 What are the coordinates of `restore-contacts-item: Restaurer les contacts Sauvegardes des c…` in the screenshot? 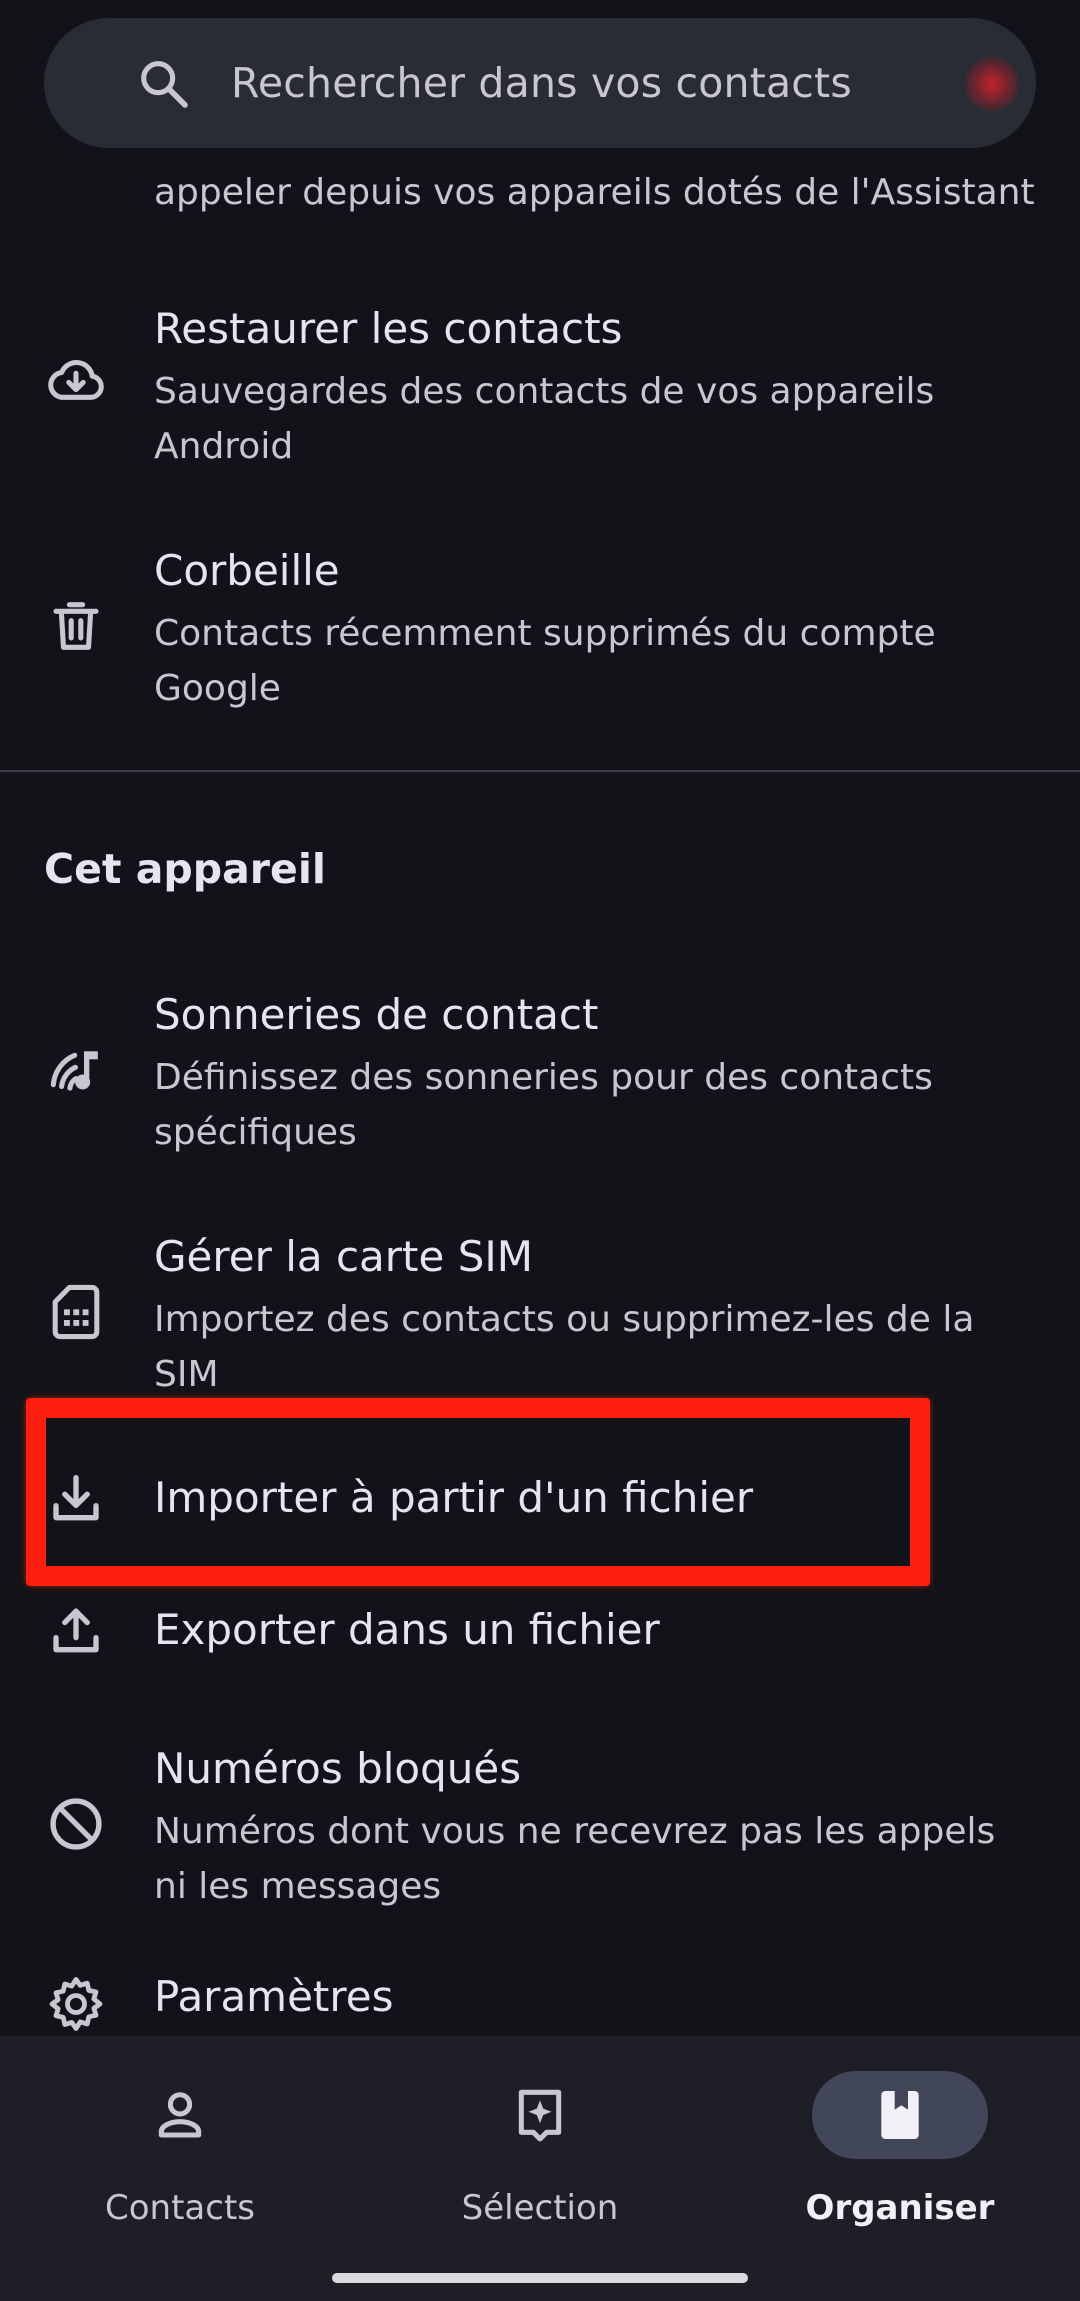 It's located at (540, 390).